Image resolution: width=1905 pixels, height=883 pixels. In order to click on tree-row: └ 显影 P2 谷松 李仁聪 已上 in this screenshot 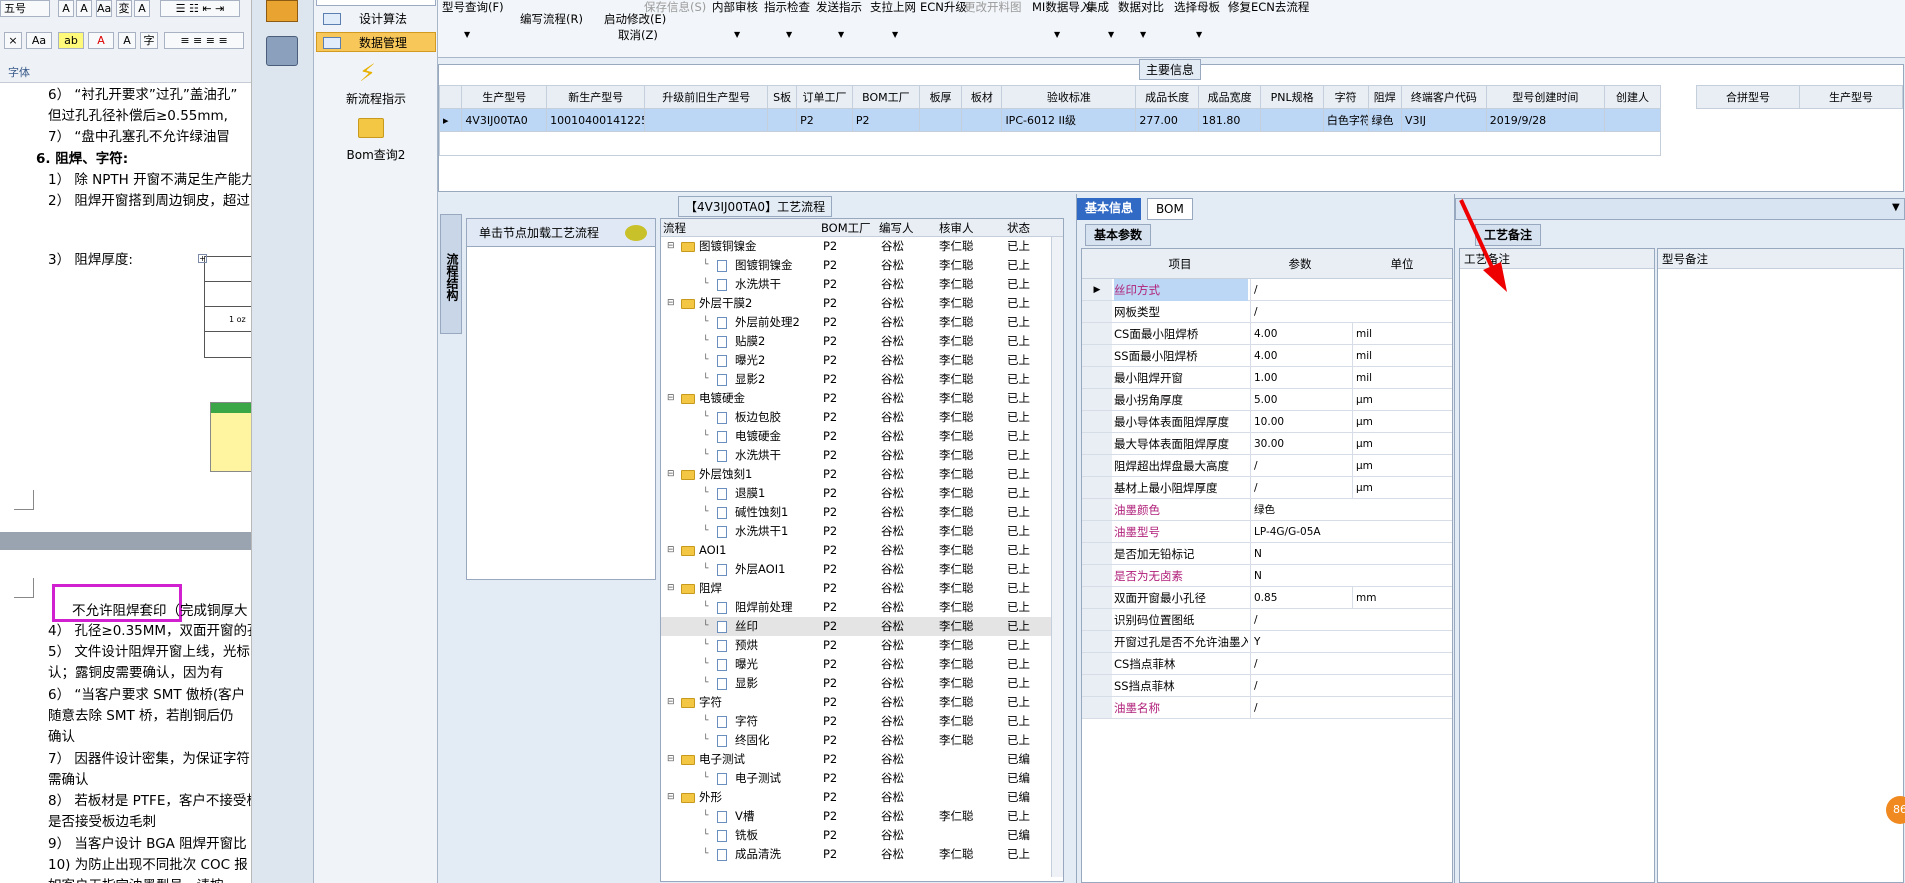, I will do `click(861, 683)`.